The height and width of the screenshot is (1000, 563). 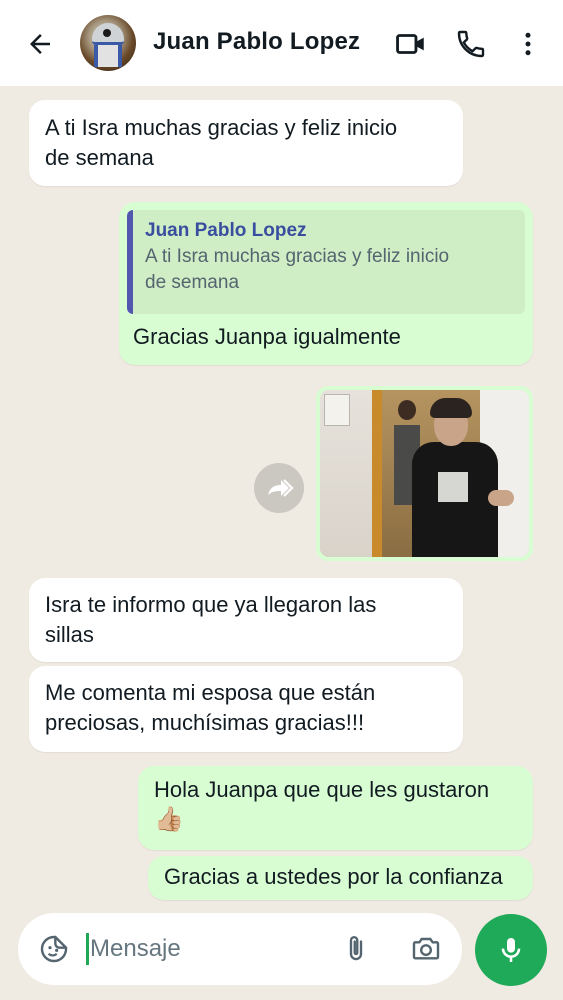 I want to click on more-vertical-icon, so click(x=528, y=44).